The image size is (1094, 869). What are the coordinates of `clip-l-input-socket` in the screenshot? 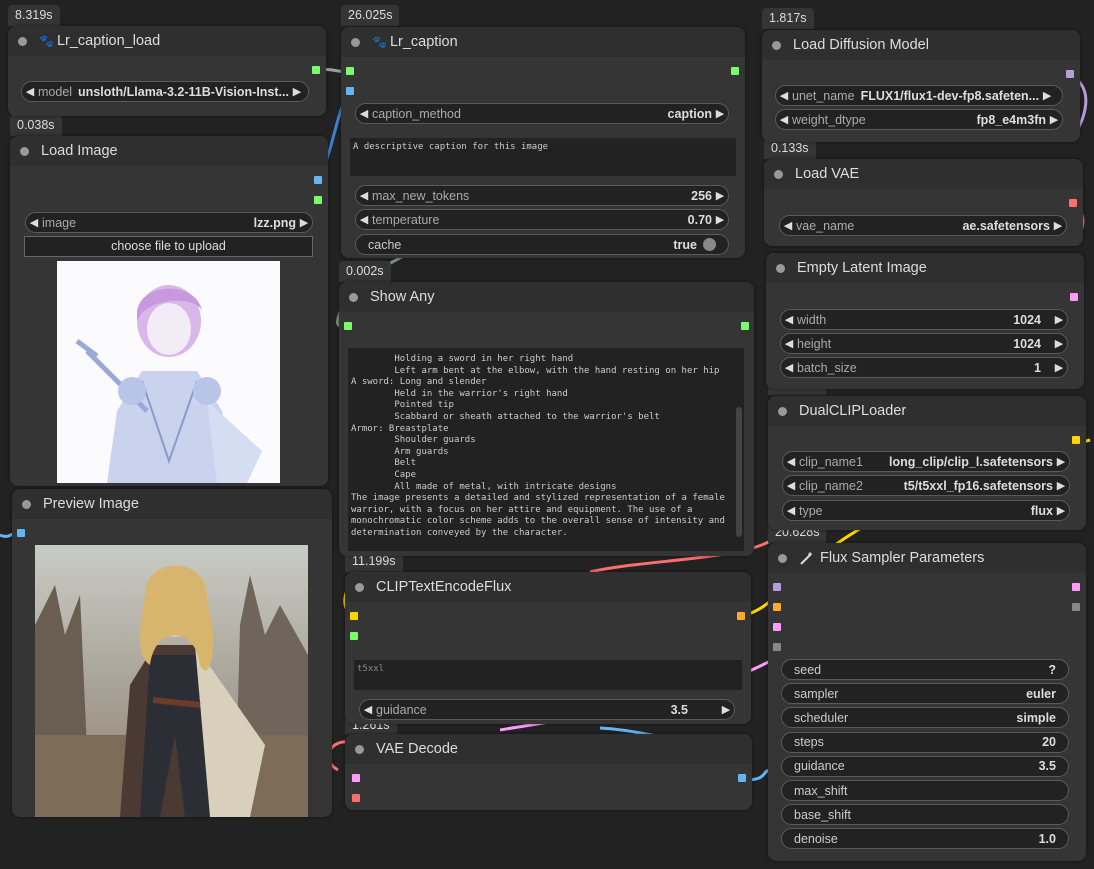 It's located at (354, 636).